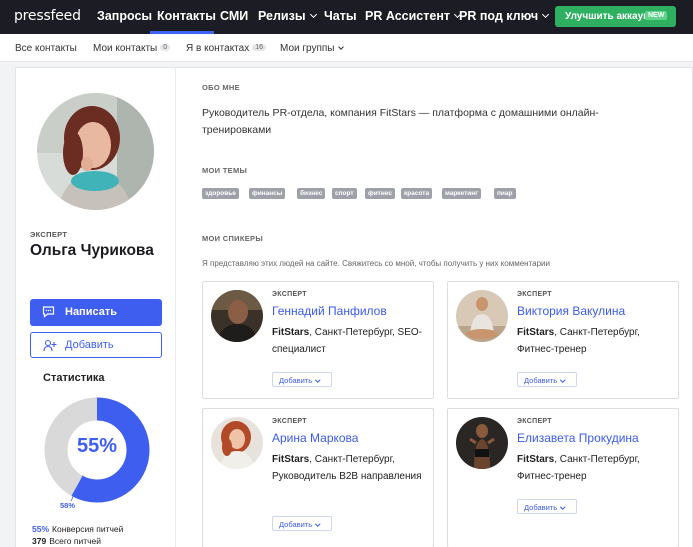  What do you see at coordinates (225, 170) in the screenshot?
I see `topics-heading: МОИ ТЕМЫ` at bounding box center [225, 170].